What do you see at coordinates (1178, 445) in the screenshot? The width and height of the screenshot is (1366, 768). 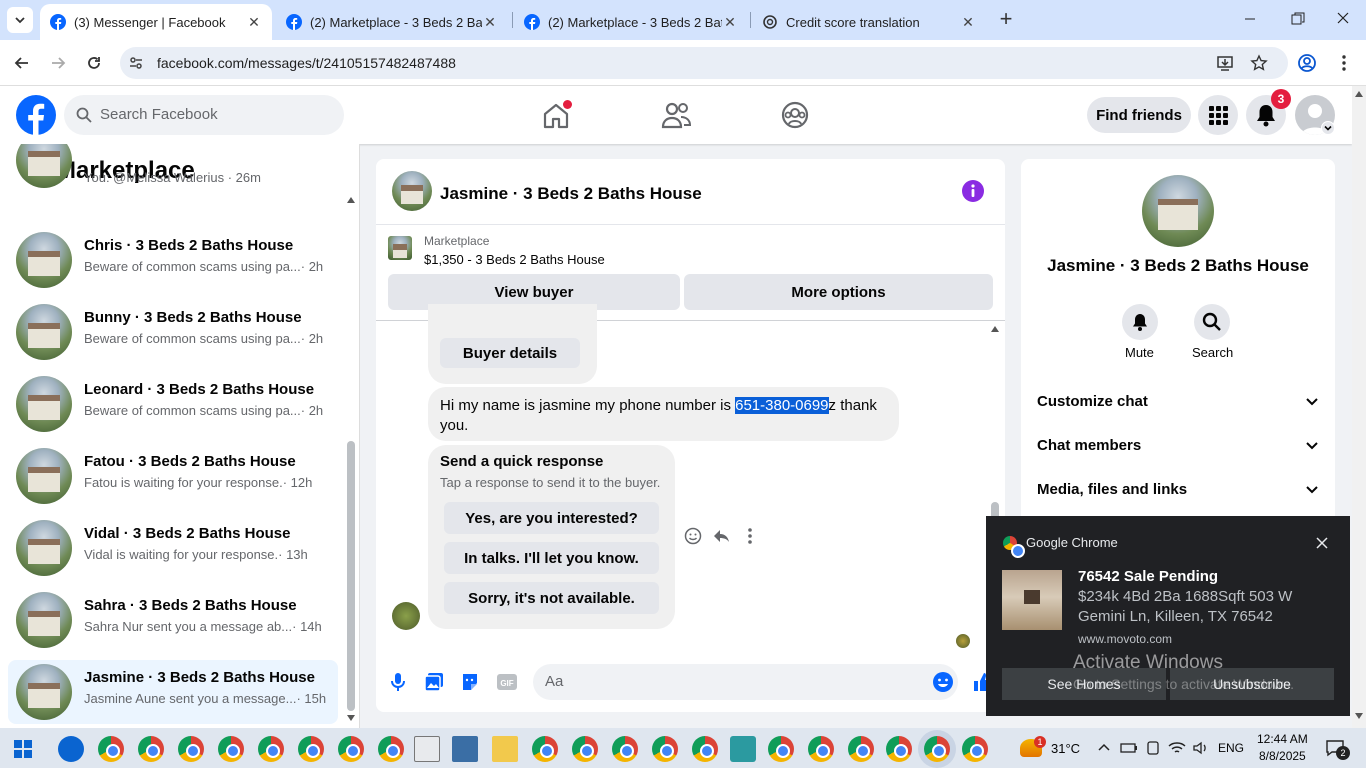 I see `chat-members-row: Chat members` at bounding box center [1178, 445].